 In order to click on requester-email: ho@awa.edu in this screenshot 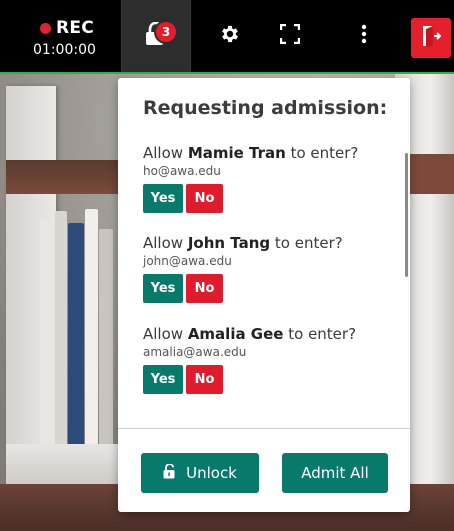, I will do `click(182, 171)`.